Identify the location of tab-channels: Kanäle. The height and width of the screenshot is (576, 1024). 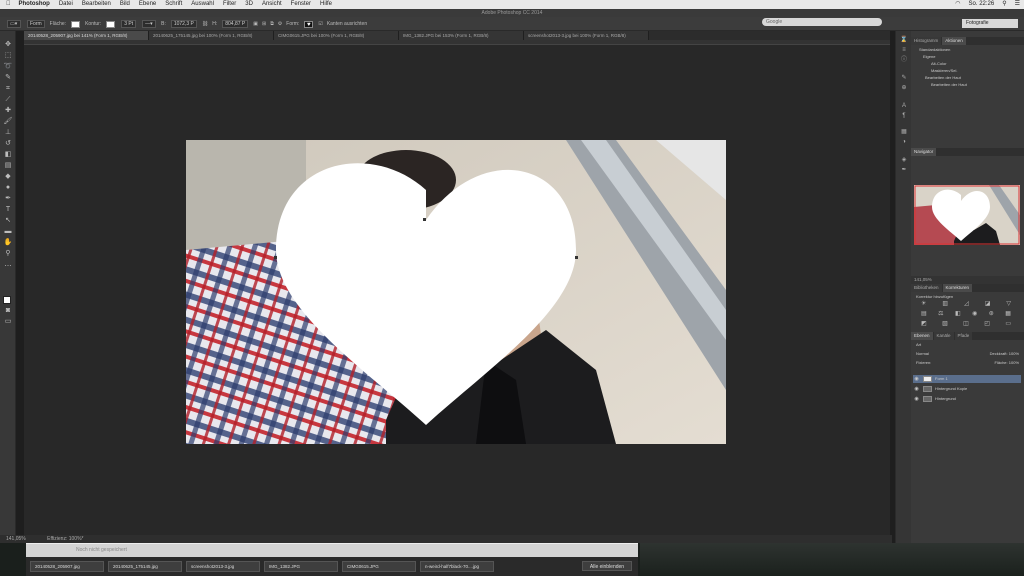
(943, 336).